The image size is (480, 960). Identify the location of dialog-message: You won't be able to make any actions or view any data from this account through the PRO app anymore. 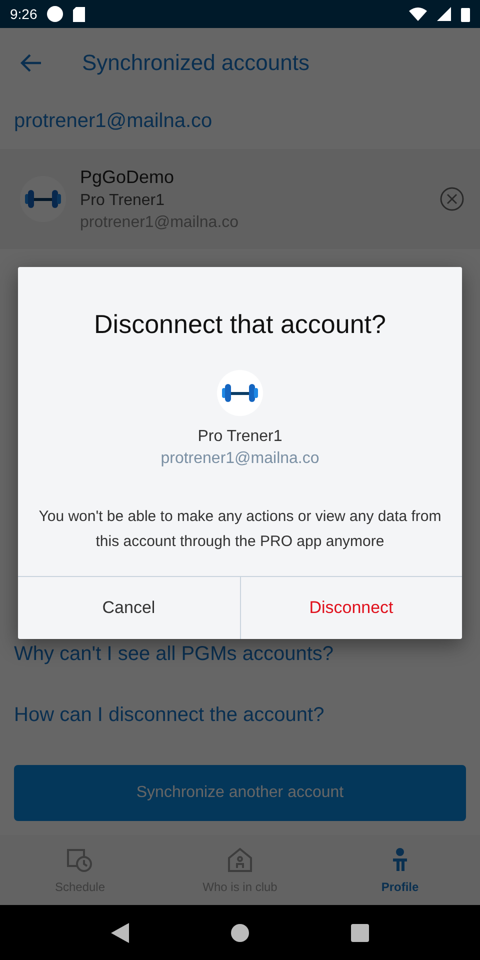
(240, 529).